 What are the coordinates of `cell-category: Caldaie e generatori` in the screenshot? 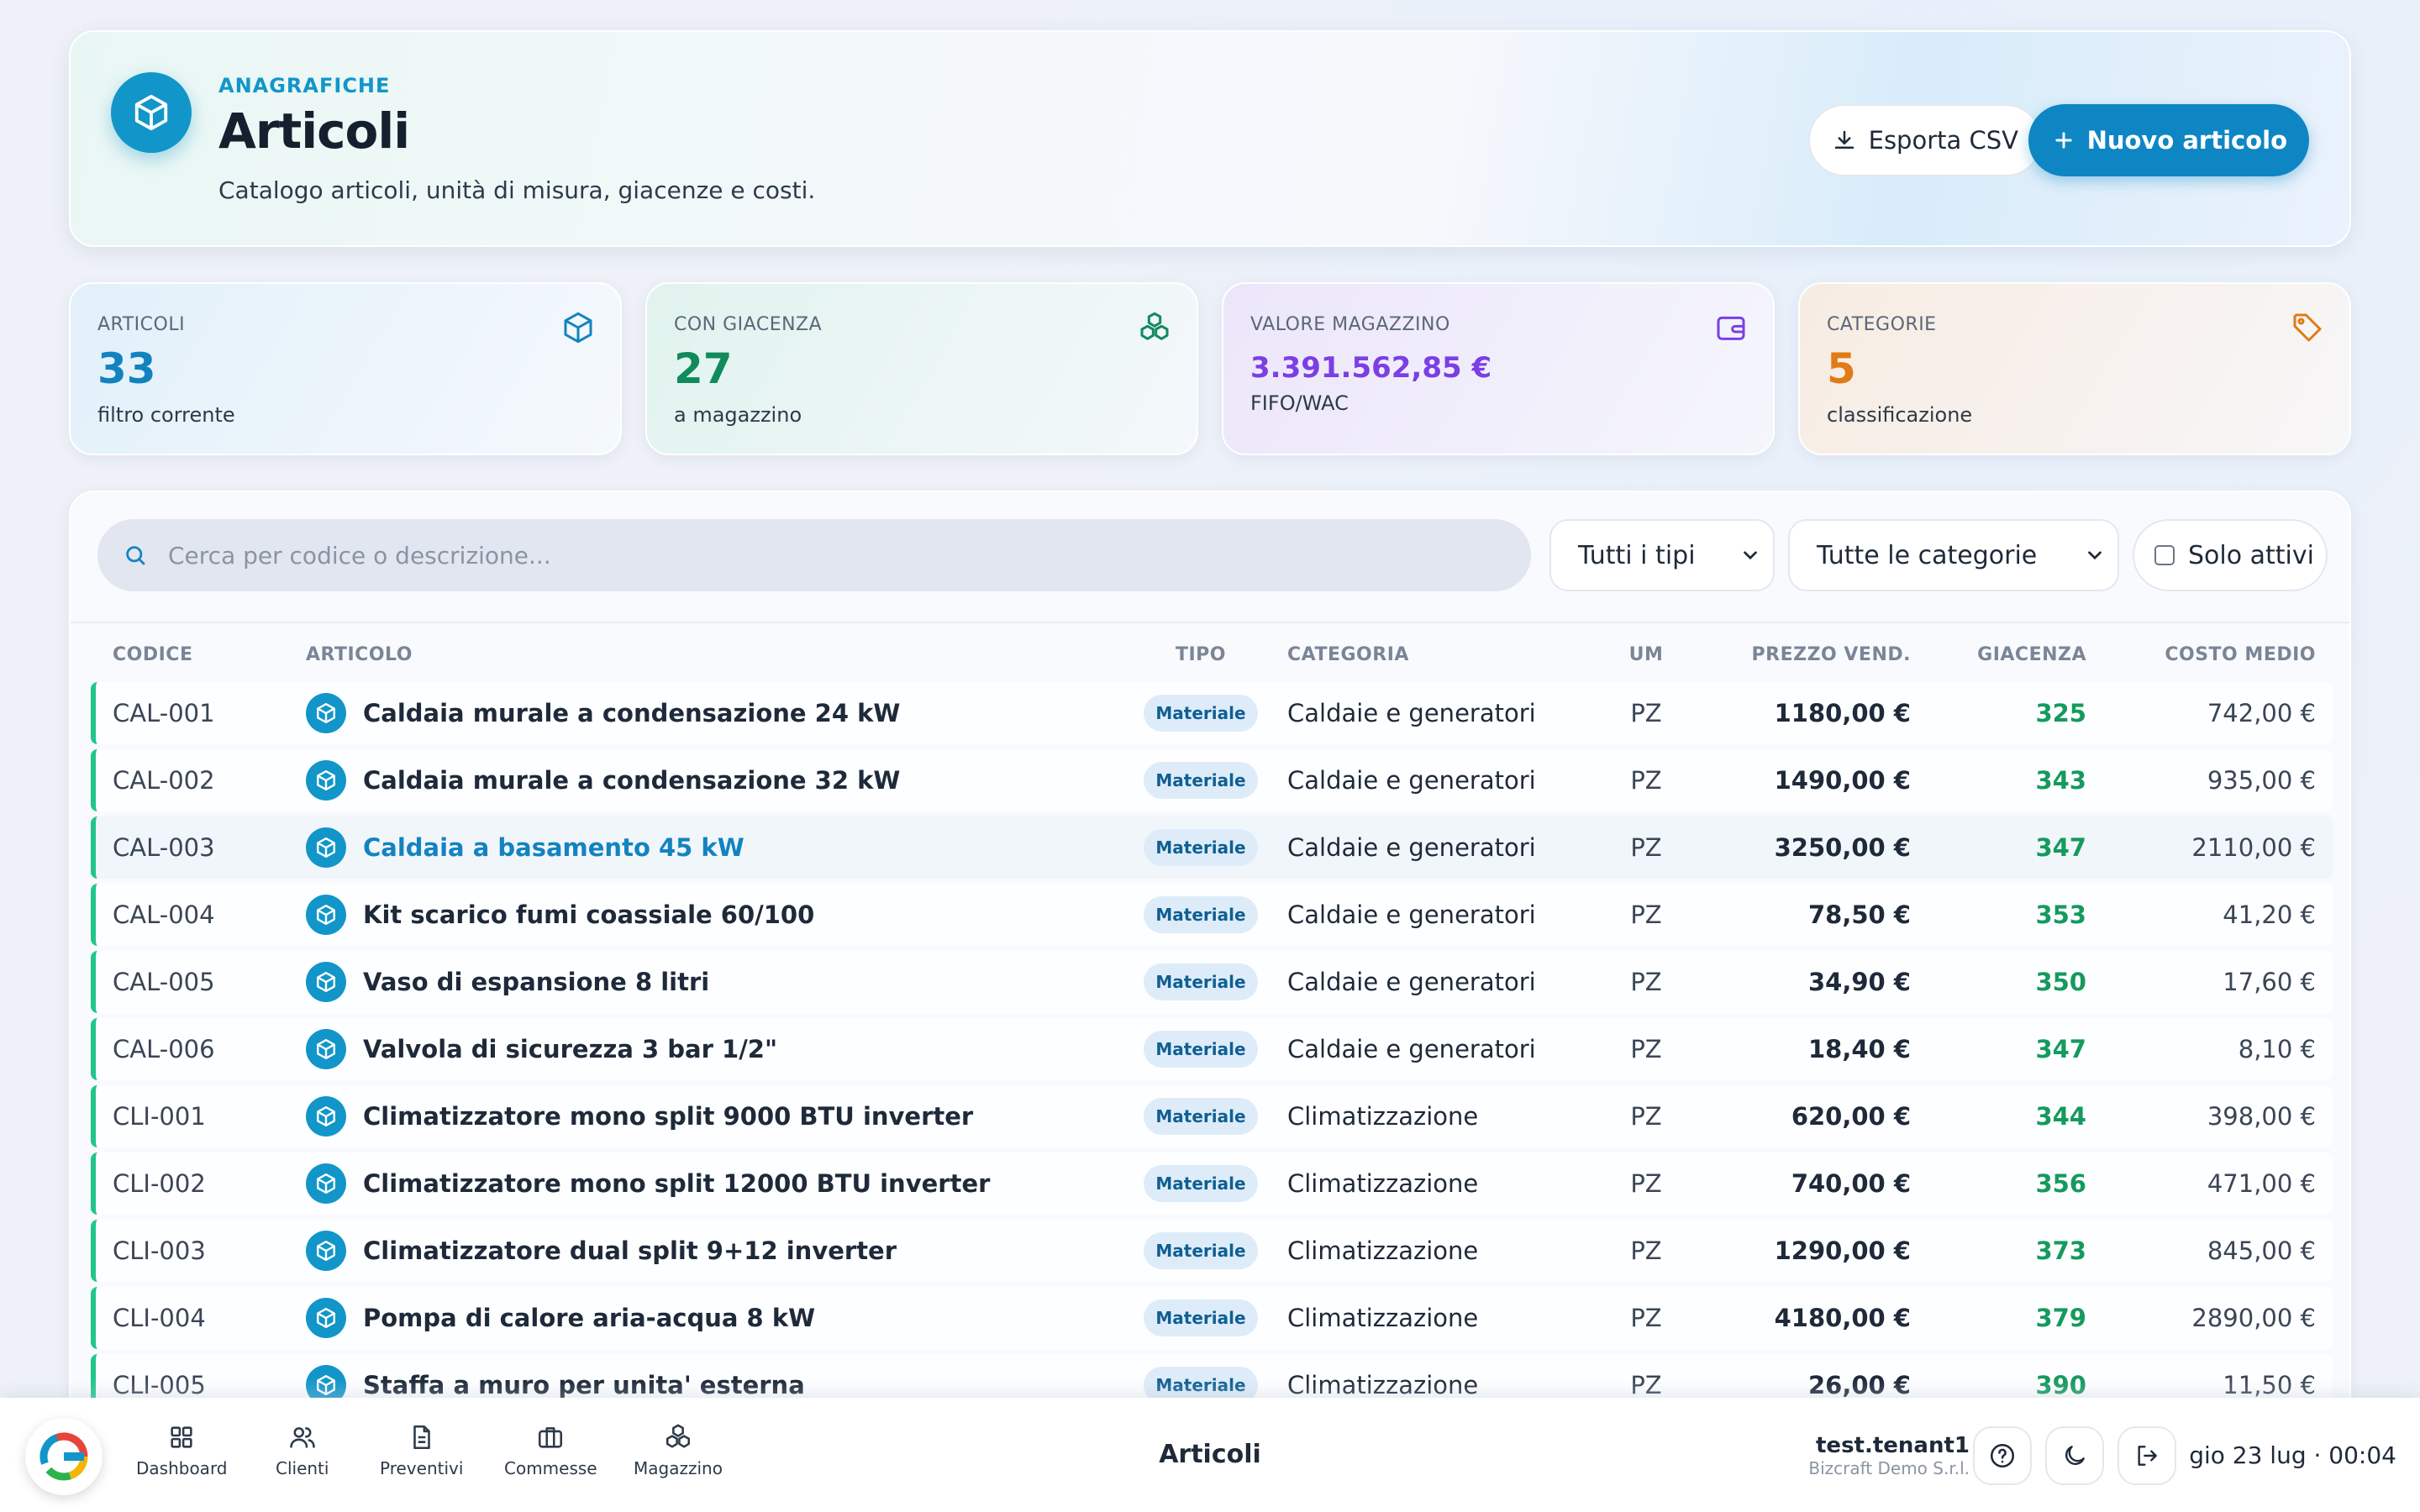 It's located at (1432, 982).